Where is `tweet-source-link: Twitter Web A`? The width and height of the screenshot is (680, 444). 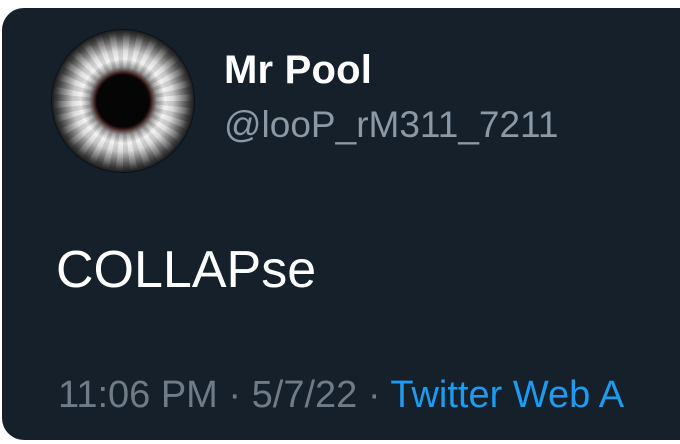
tweet-source-link: Twitter Web A is located at coordinates (507, 395).